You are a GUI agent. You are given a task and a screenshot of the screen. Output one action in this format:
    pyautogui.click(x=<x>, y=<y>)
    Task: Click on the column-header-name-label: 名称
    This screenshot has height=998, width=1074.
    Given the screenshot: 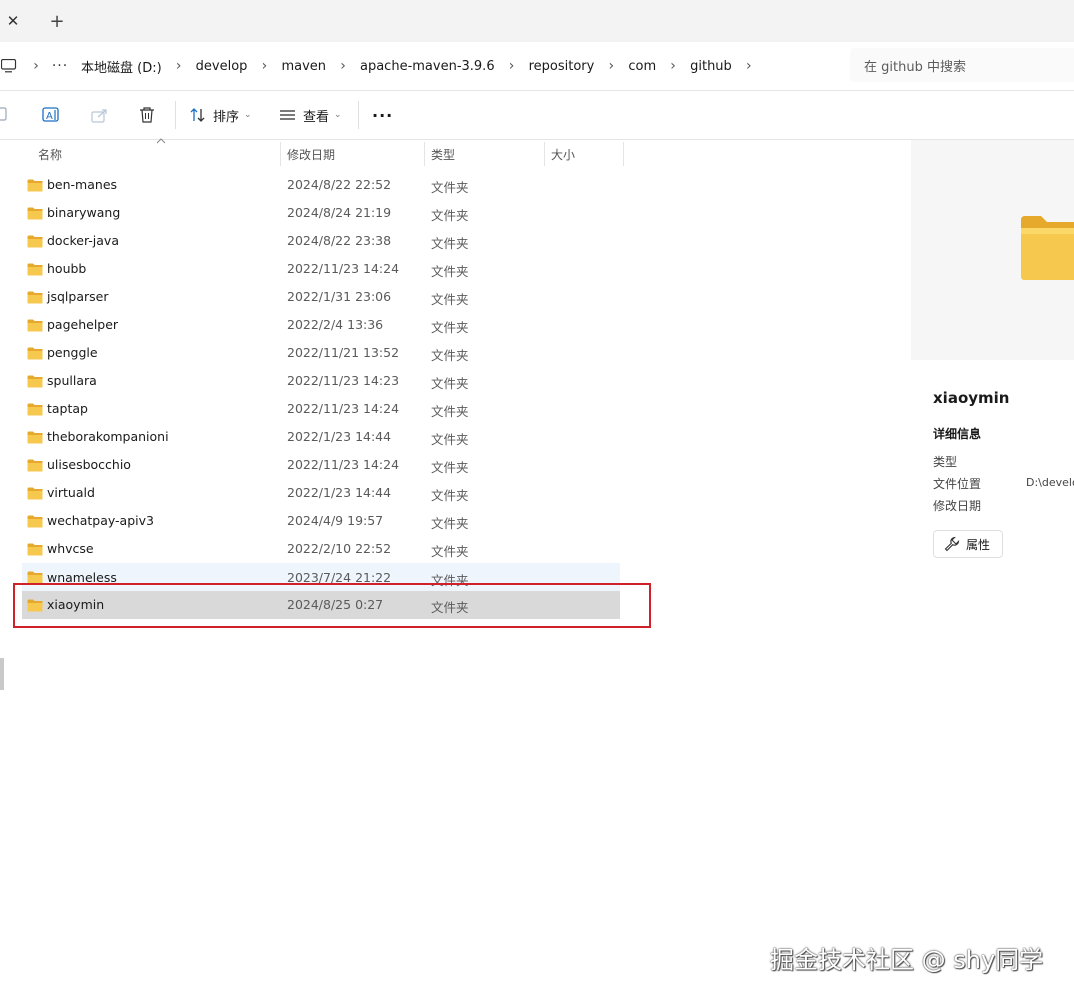 What is the action you would take?
    pyautogui.click(x=50, y=154)
    